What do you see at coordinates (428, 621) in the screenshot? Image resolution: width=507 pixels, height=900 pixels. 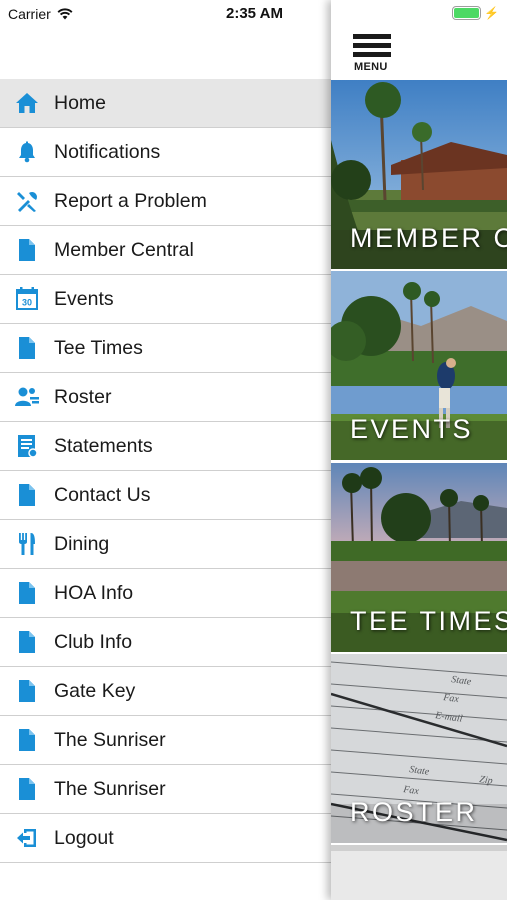 I see `tile-label: TEE TIMES` at bounding box center [428, 621].